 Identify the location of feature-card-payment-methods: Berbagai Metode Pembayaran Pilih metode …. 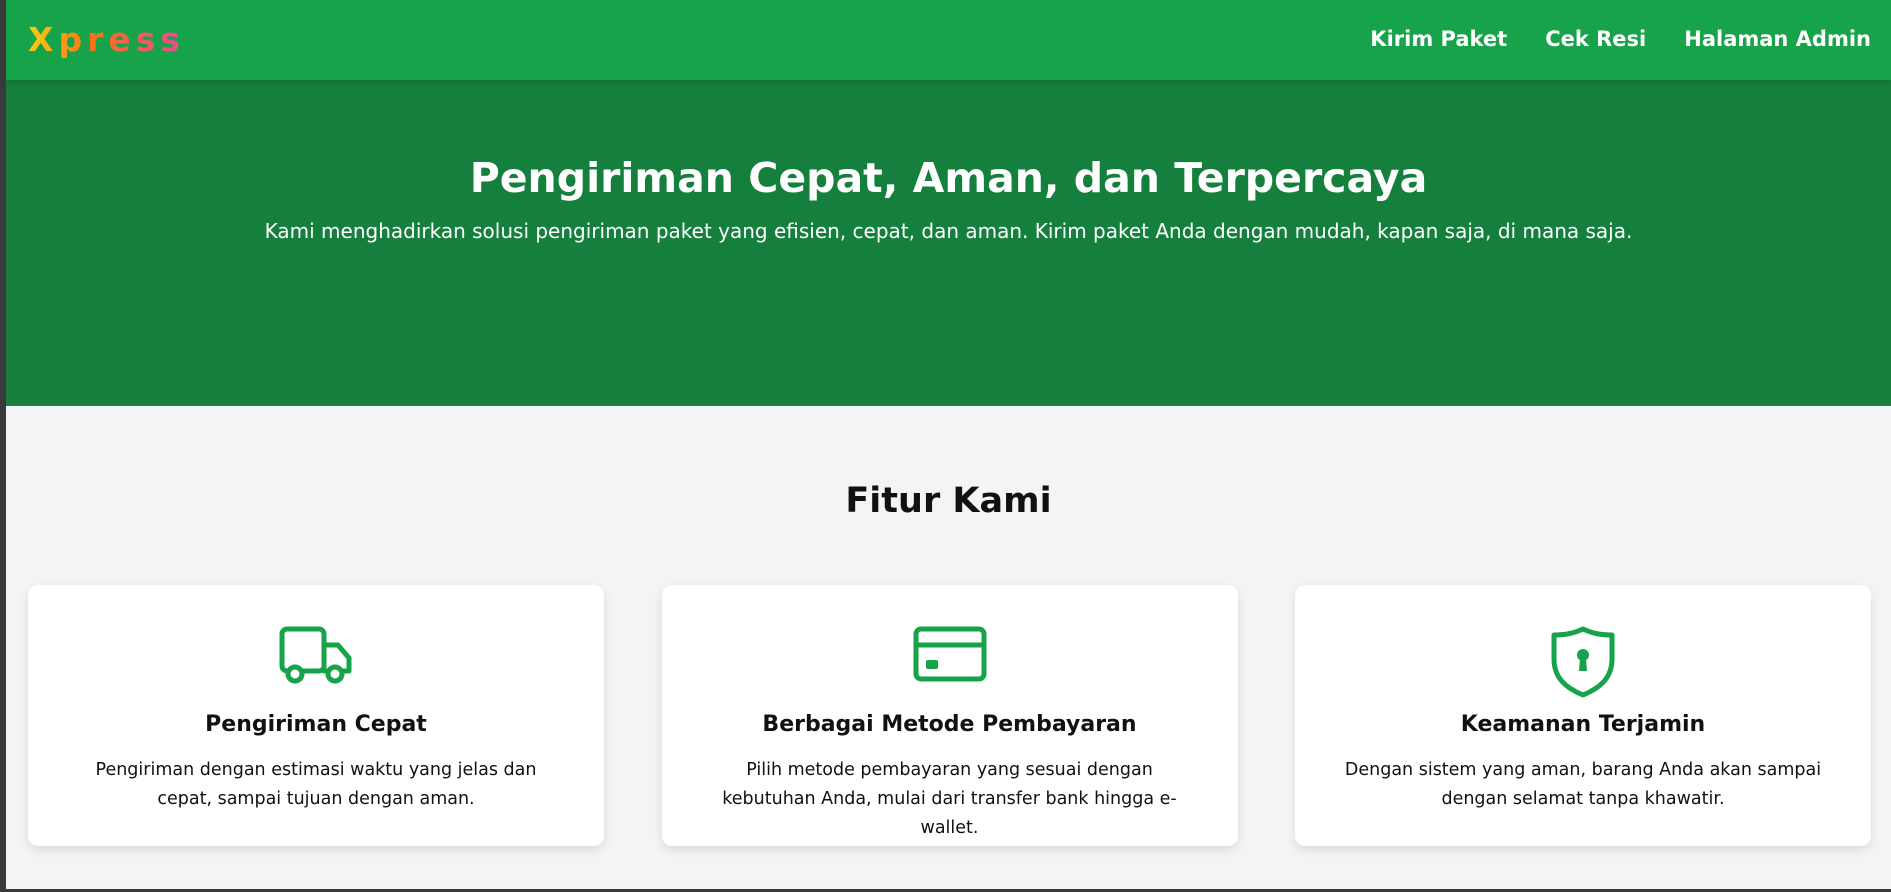
(949, 715).